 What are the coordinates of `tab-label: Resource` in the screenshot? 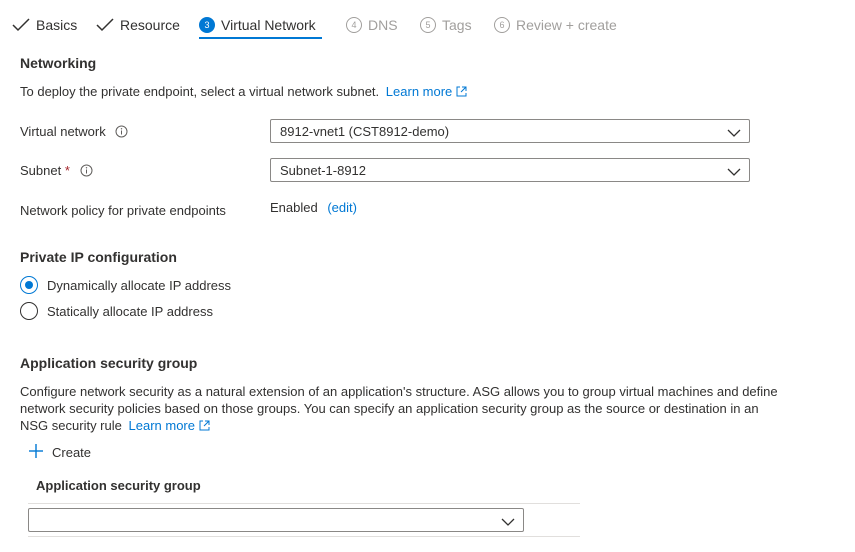 It's located at (150, 25).